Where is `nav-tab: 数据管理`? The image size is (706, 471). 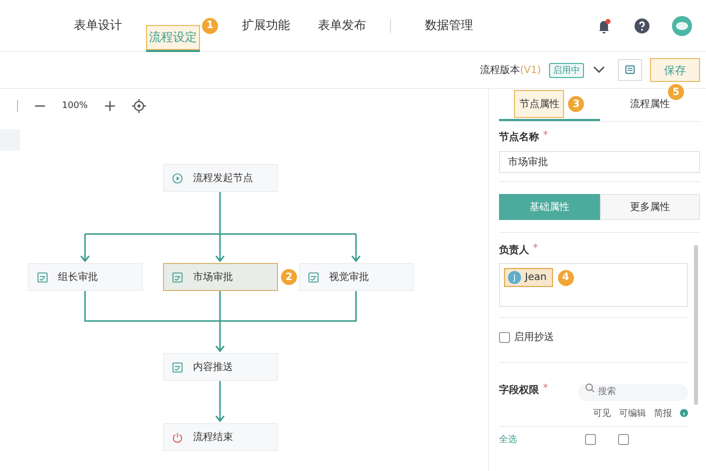 nav-tab: 数据管理 is located at coordinates (449, 25).